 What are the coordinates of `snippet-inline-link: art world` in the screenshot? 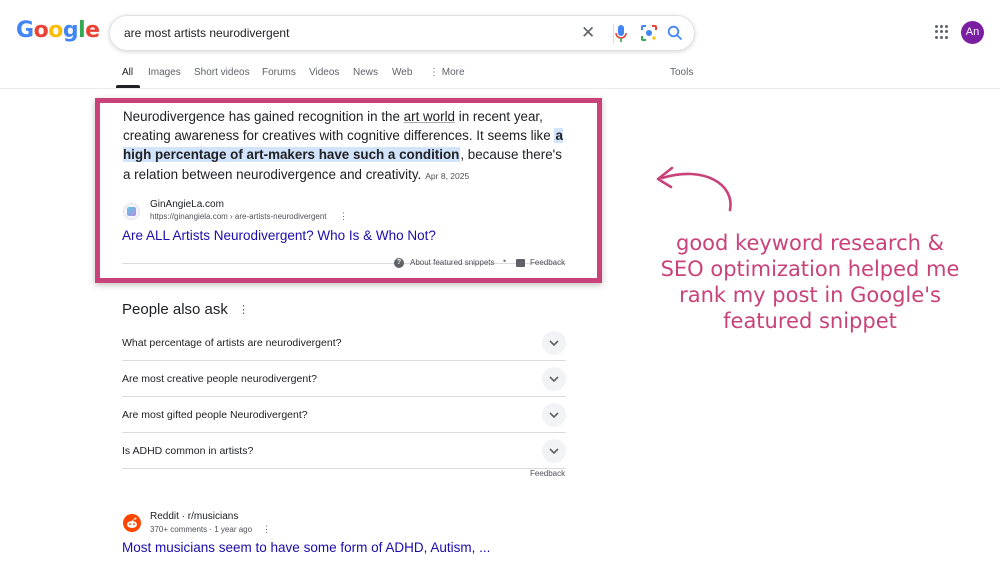 It's located at (429, 116).